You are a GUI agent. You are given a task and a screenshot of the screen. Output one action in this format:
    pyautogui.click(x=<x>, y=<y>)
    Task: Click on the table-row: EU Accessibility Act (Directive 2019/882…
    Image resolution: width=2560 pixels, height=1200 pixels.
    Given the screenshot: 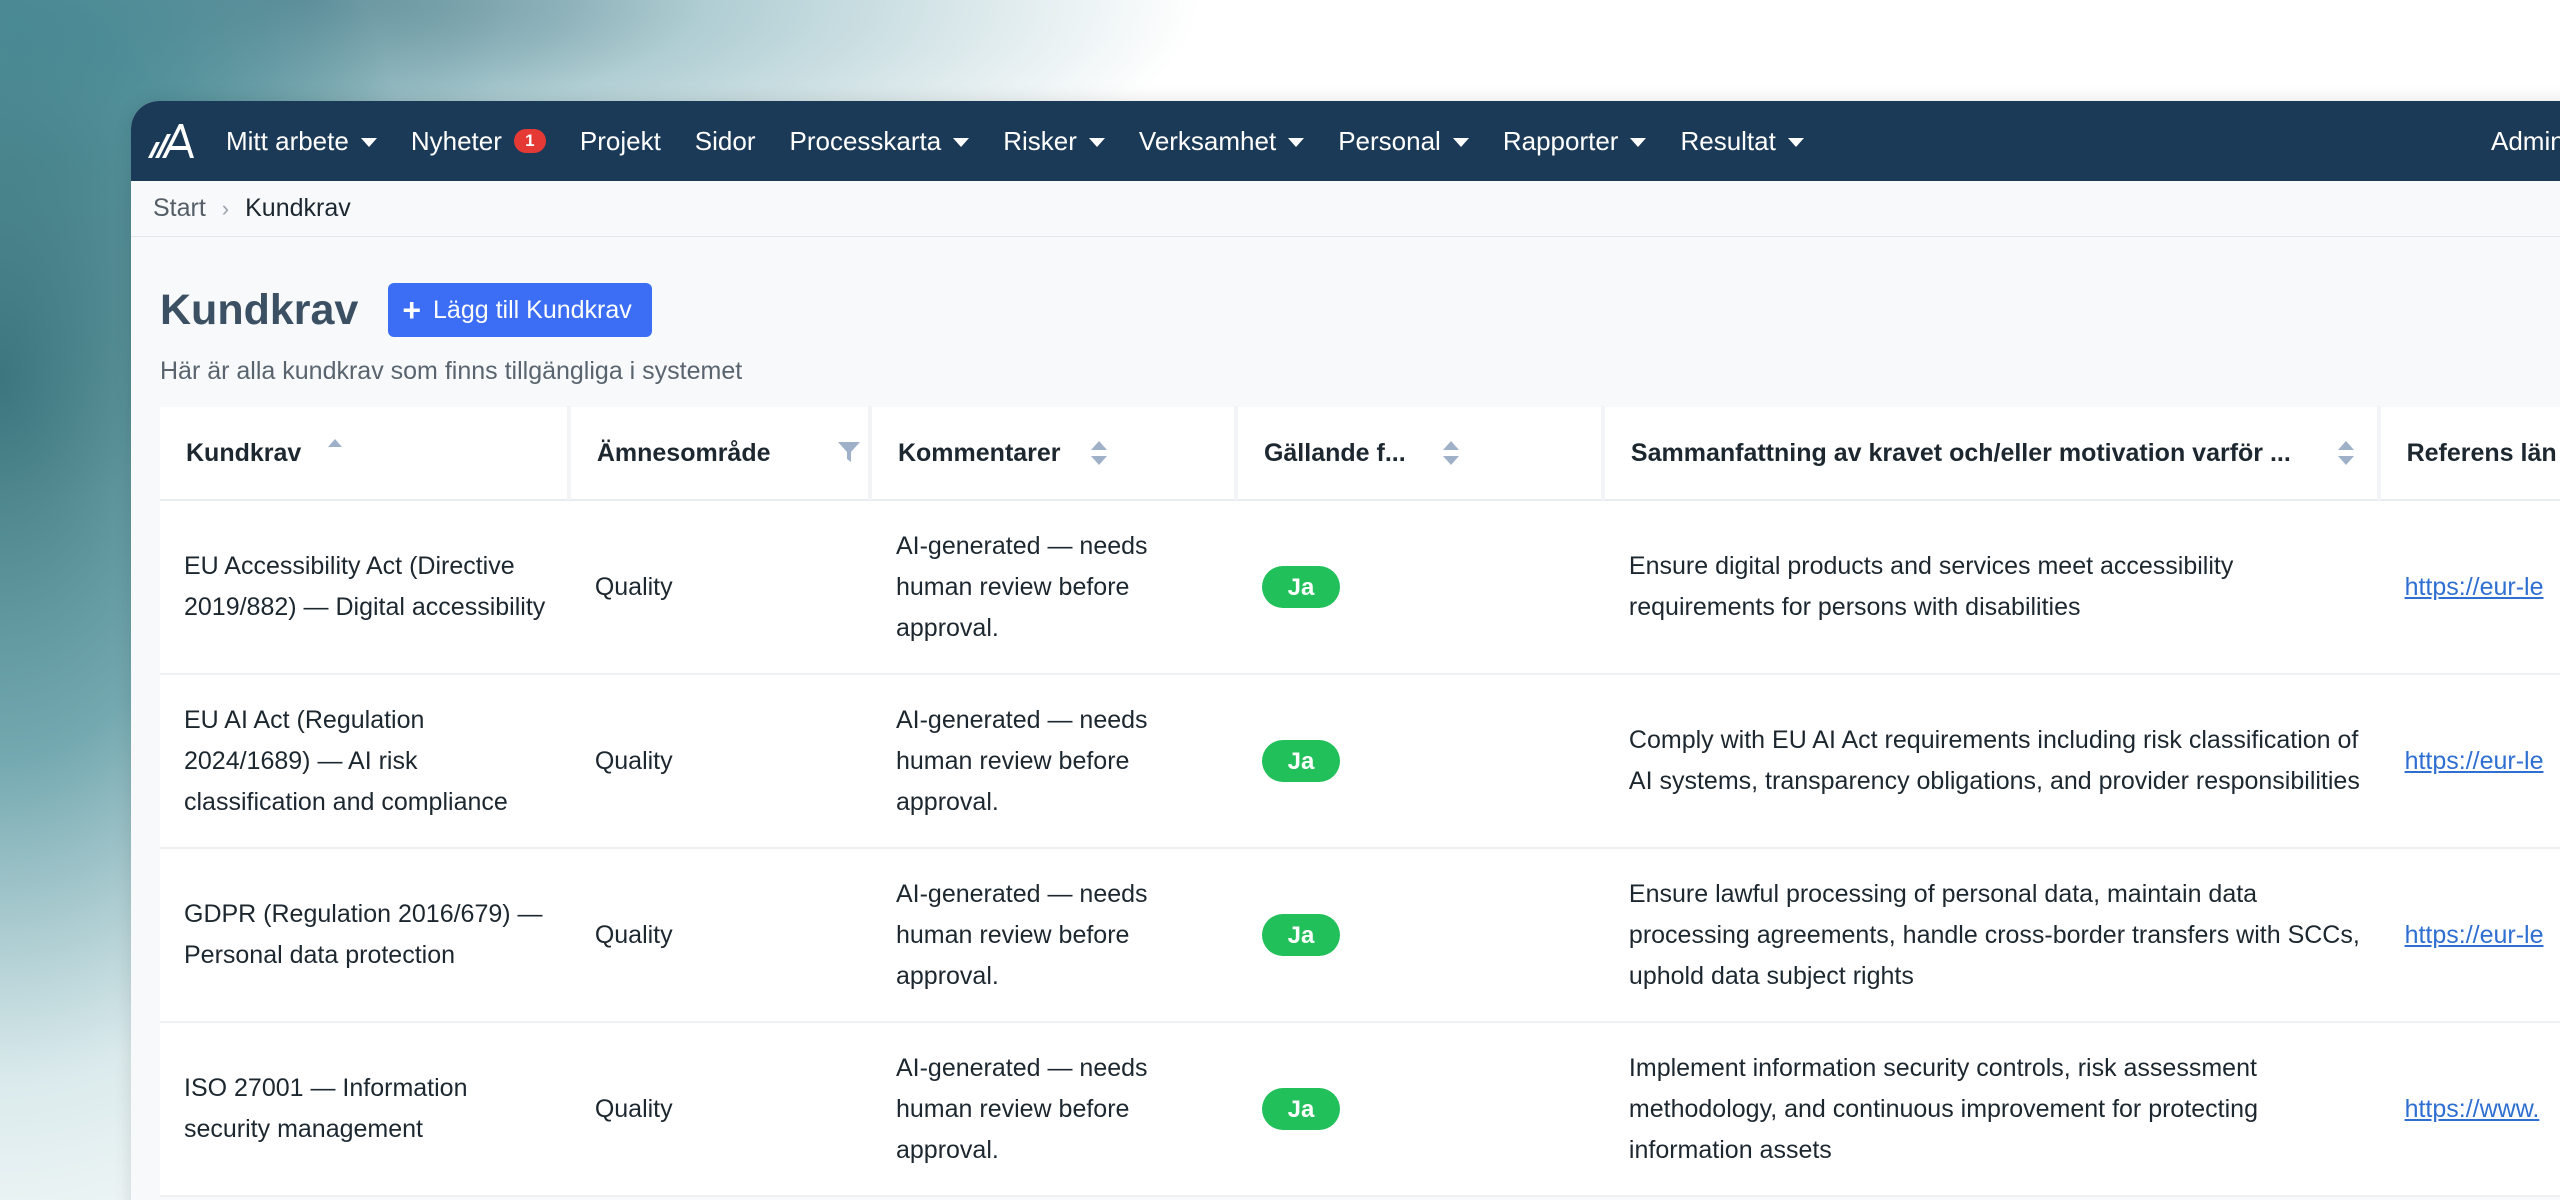 What is the action you would take?
    pyautogui.click(x=1360, y=588)
    